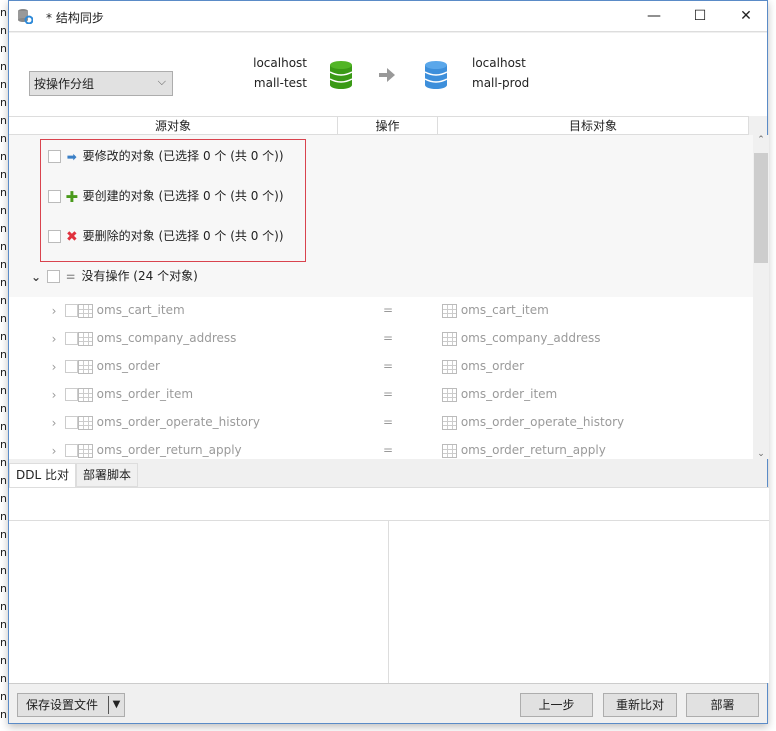  I want to click on target-object: oms_company_address, so click(530, 338).